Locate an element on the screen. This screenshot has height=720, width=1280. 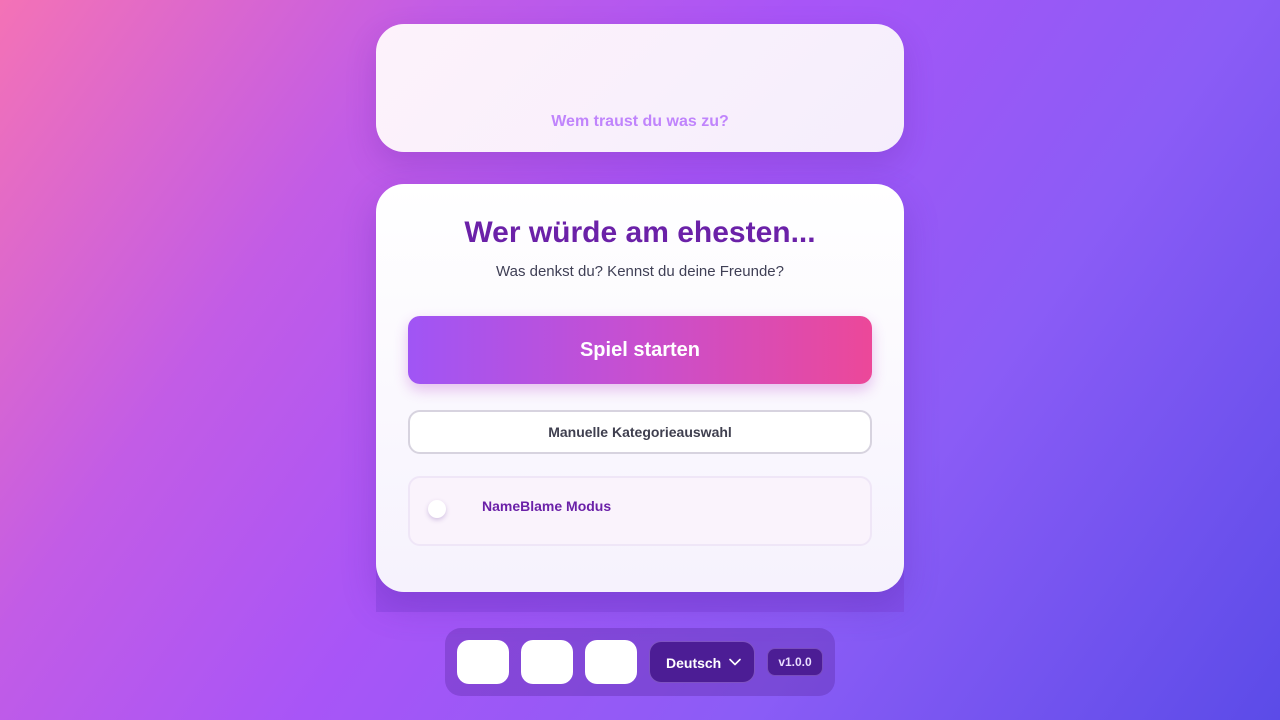
toggle-knob is located at coordinates (437, 509).